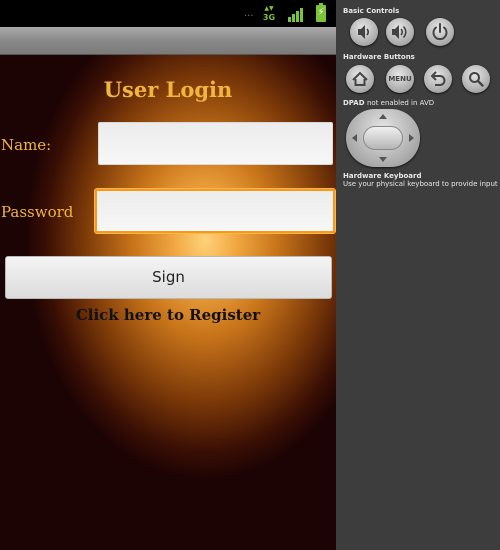  I want to click on power-button, so click(440, 32).